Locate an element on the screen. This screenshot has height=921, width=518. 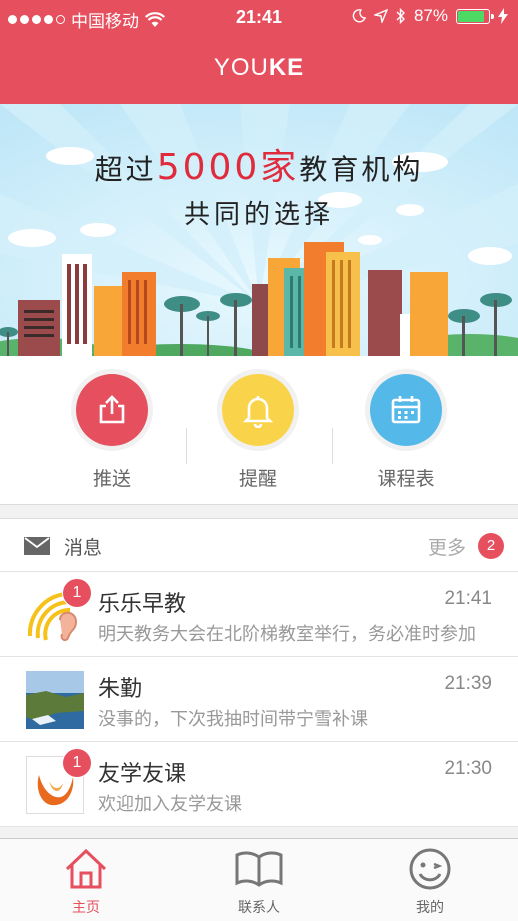
reminder-action: 提醒 is located at coordinates (258, 432).